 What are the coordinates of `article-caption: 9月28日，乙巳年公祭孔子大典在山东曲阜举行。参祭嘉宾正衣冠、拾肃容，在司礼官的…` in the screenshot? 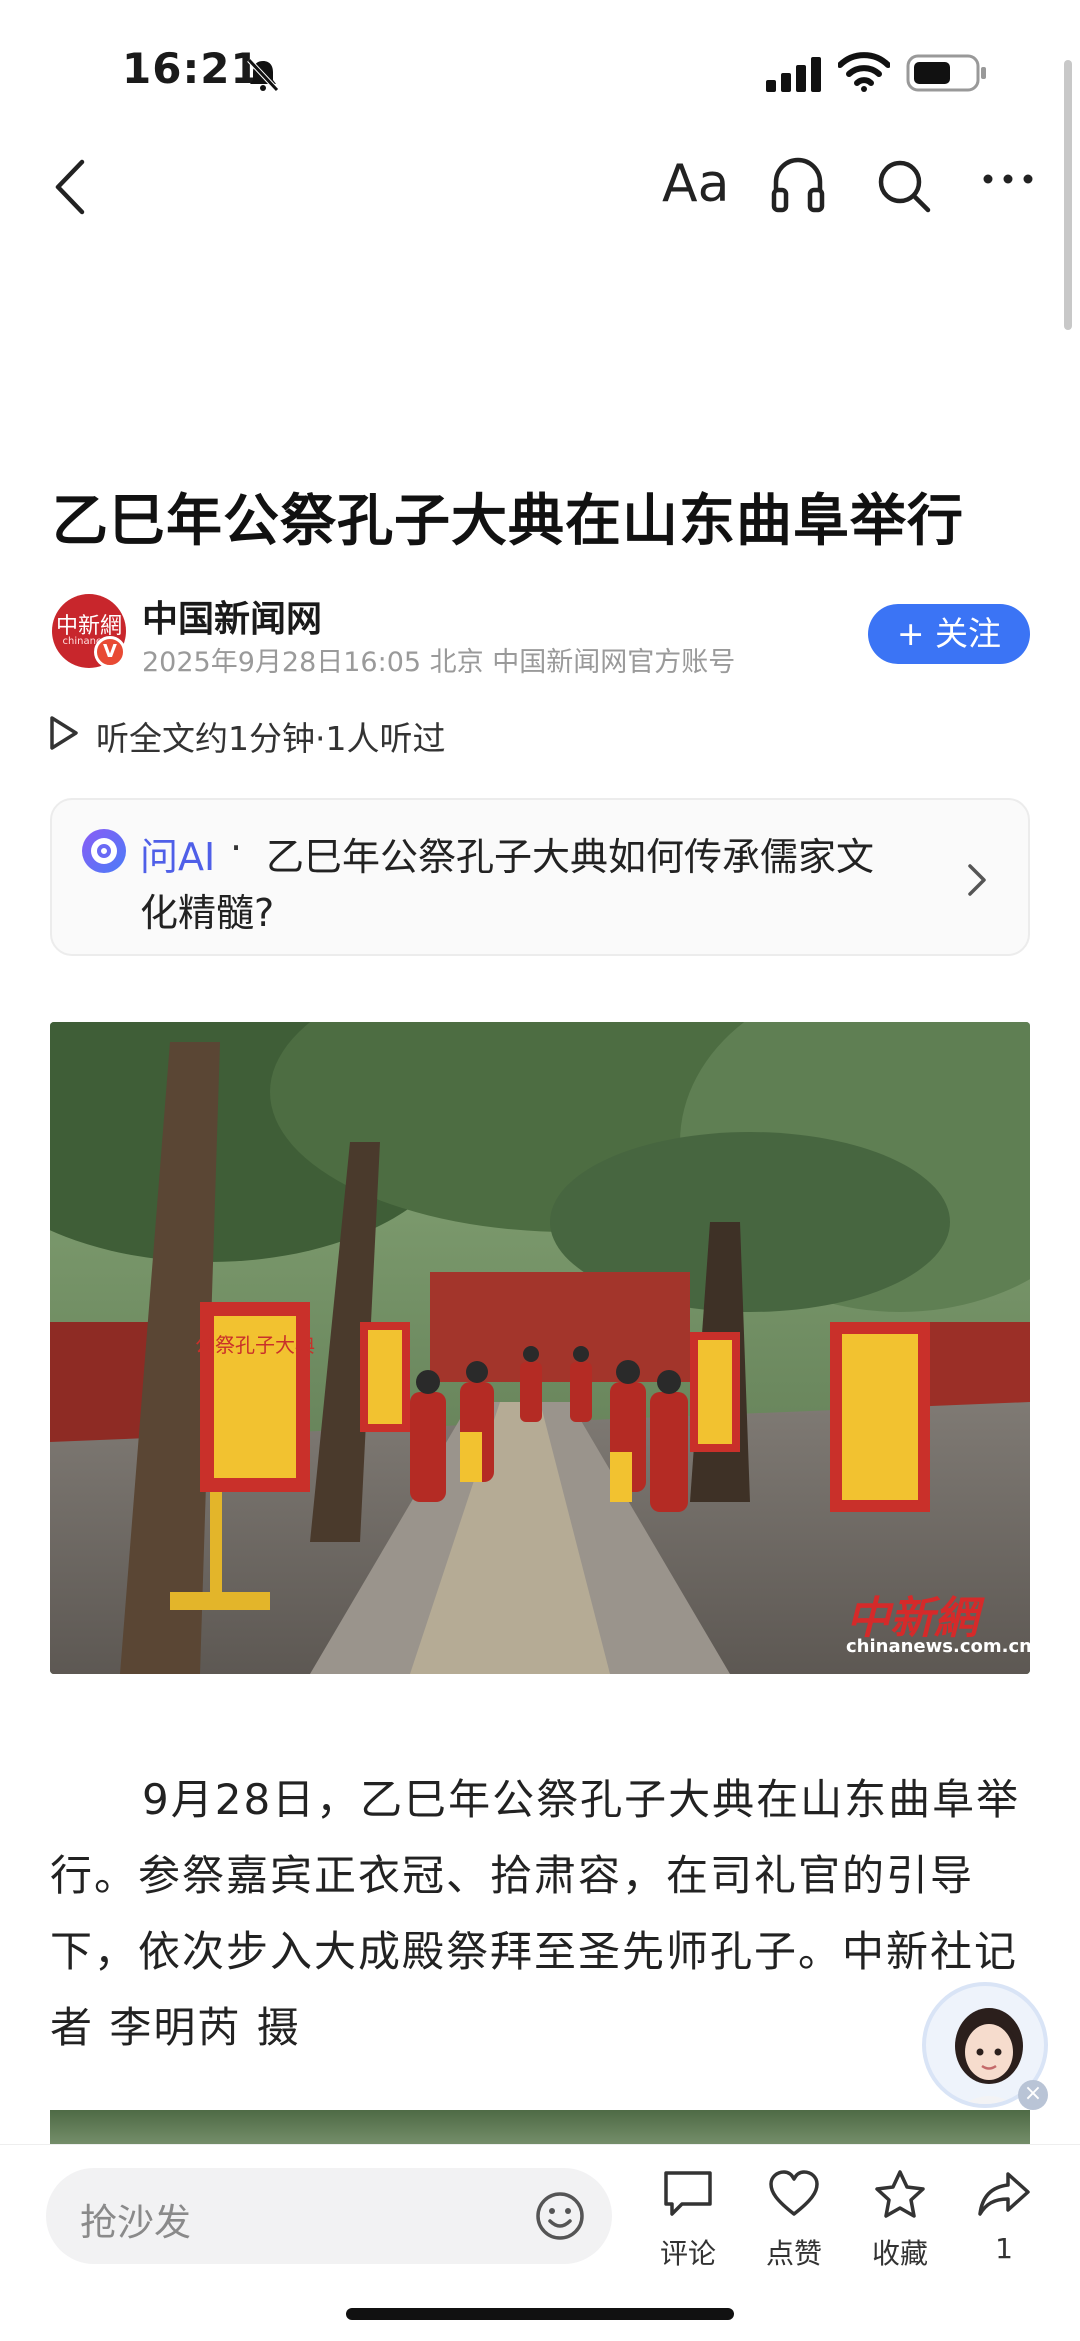 It's located at (545, 1914).